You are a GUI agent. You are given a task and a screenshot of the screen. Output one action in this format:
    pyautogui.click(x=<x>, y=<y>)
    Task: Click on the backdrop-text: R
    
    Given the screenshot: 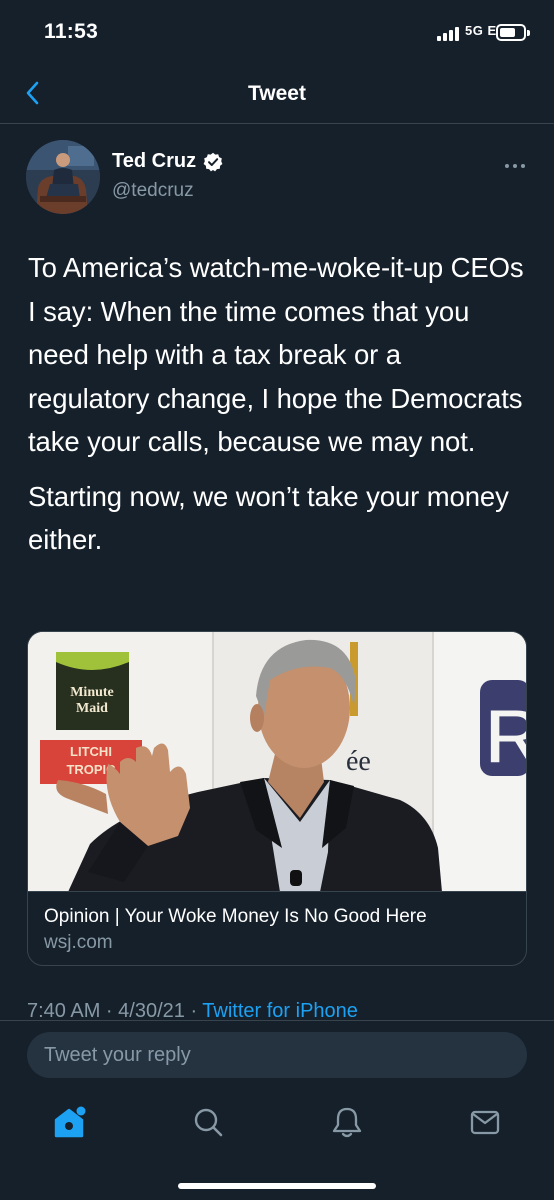 What is the action you would take?
    pyautogui.click(x=505, y=736)
    